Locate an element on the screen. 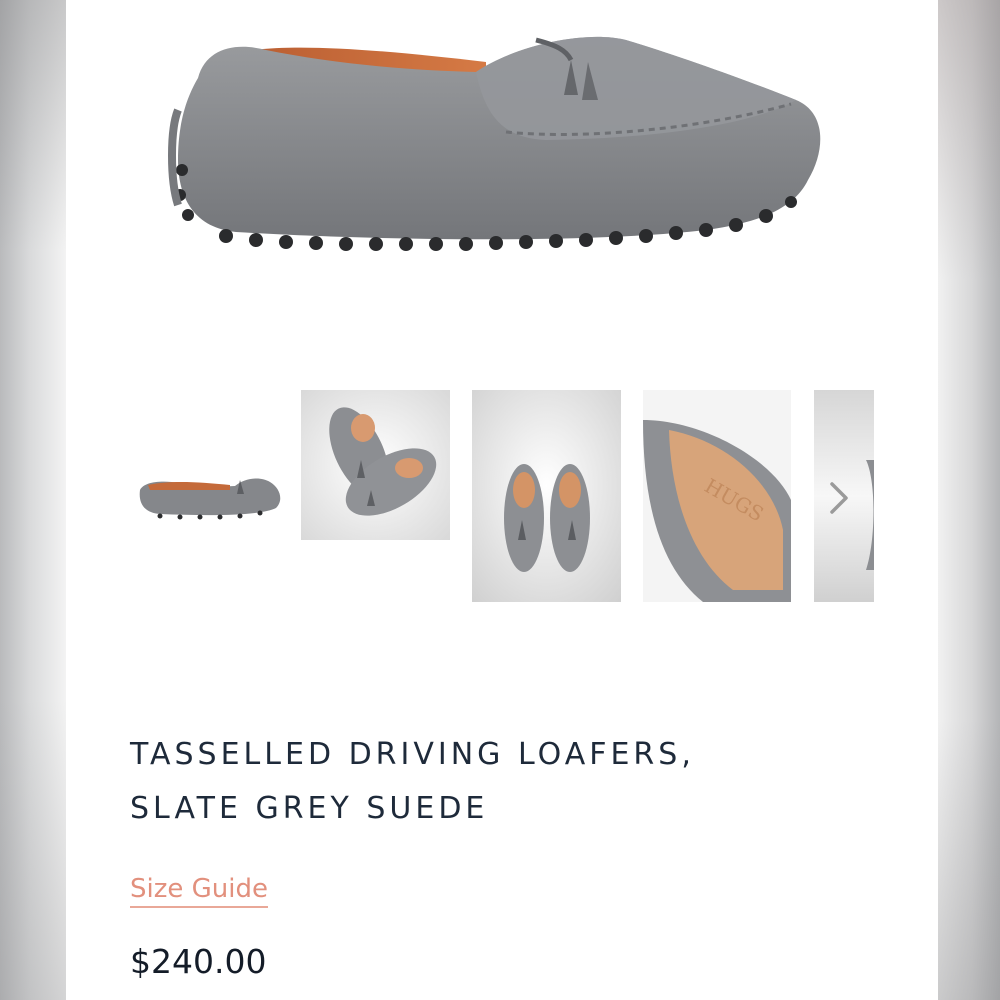  blurred-side-left is located at coordinates (33, 500).